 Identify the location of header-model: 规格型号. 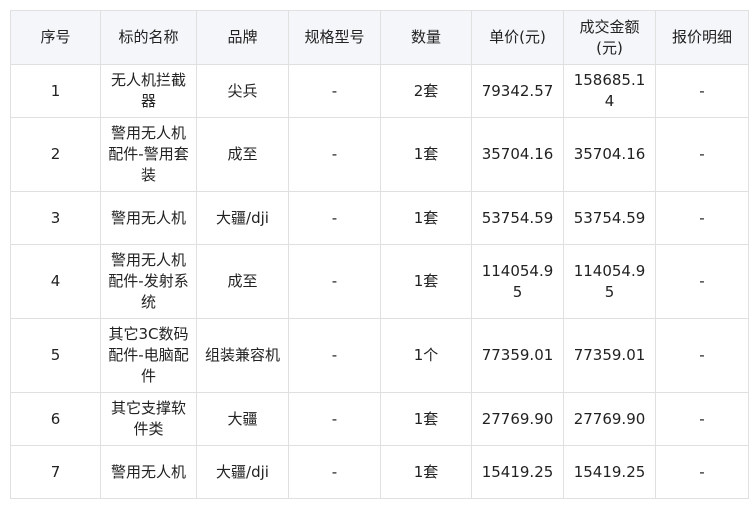
(334, 37).